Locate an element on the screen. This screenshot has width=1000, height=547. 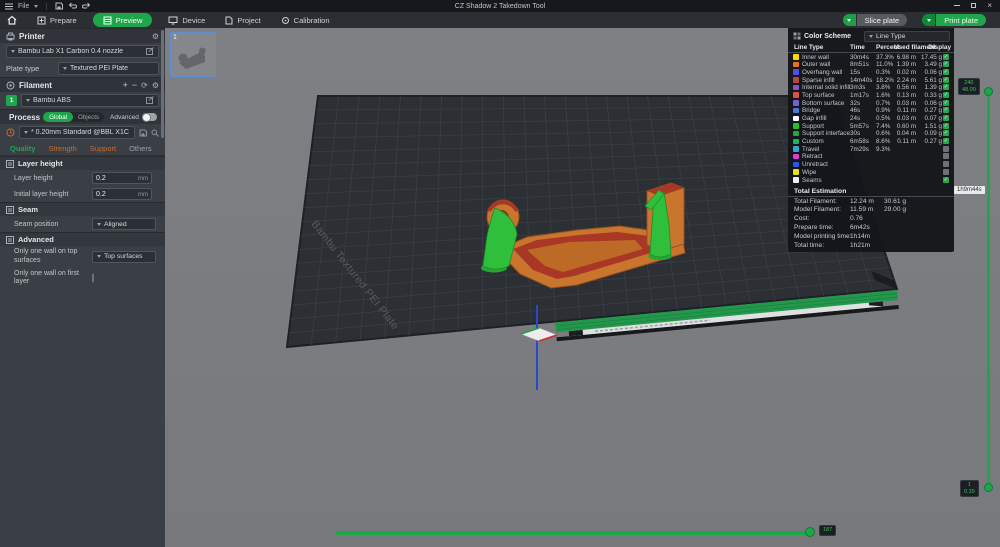
print-plate-button: Print plate is located at coordinates (954, 20).